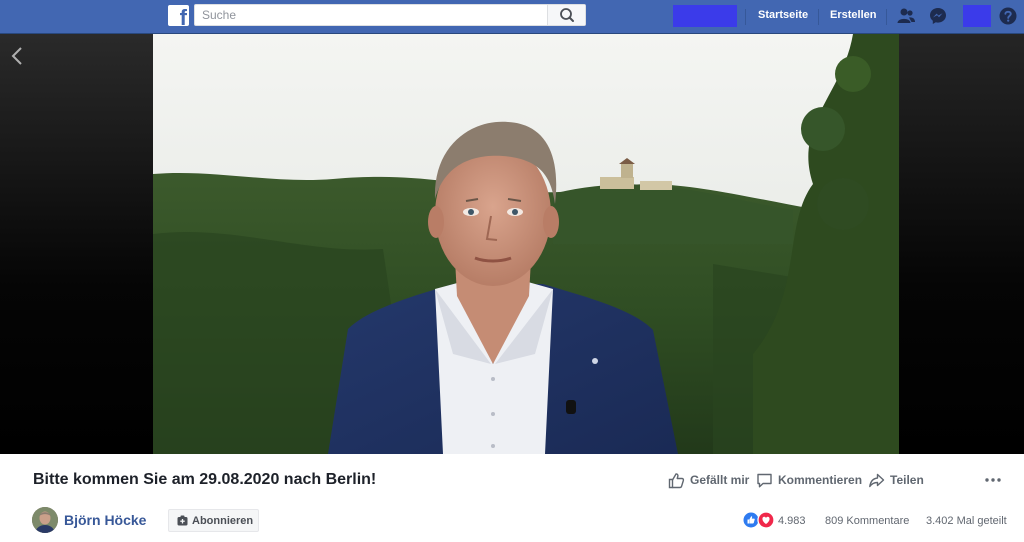 The width and height of the screenshot is (1024, 542). I want to click on like-label: Gefällt mir, so click(720, 480).